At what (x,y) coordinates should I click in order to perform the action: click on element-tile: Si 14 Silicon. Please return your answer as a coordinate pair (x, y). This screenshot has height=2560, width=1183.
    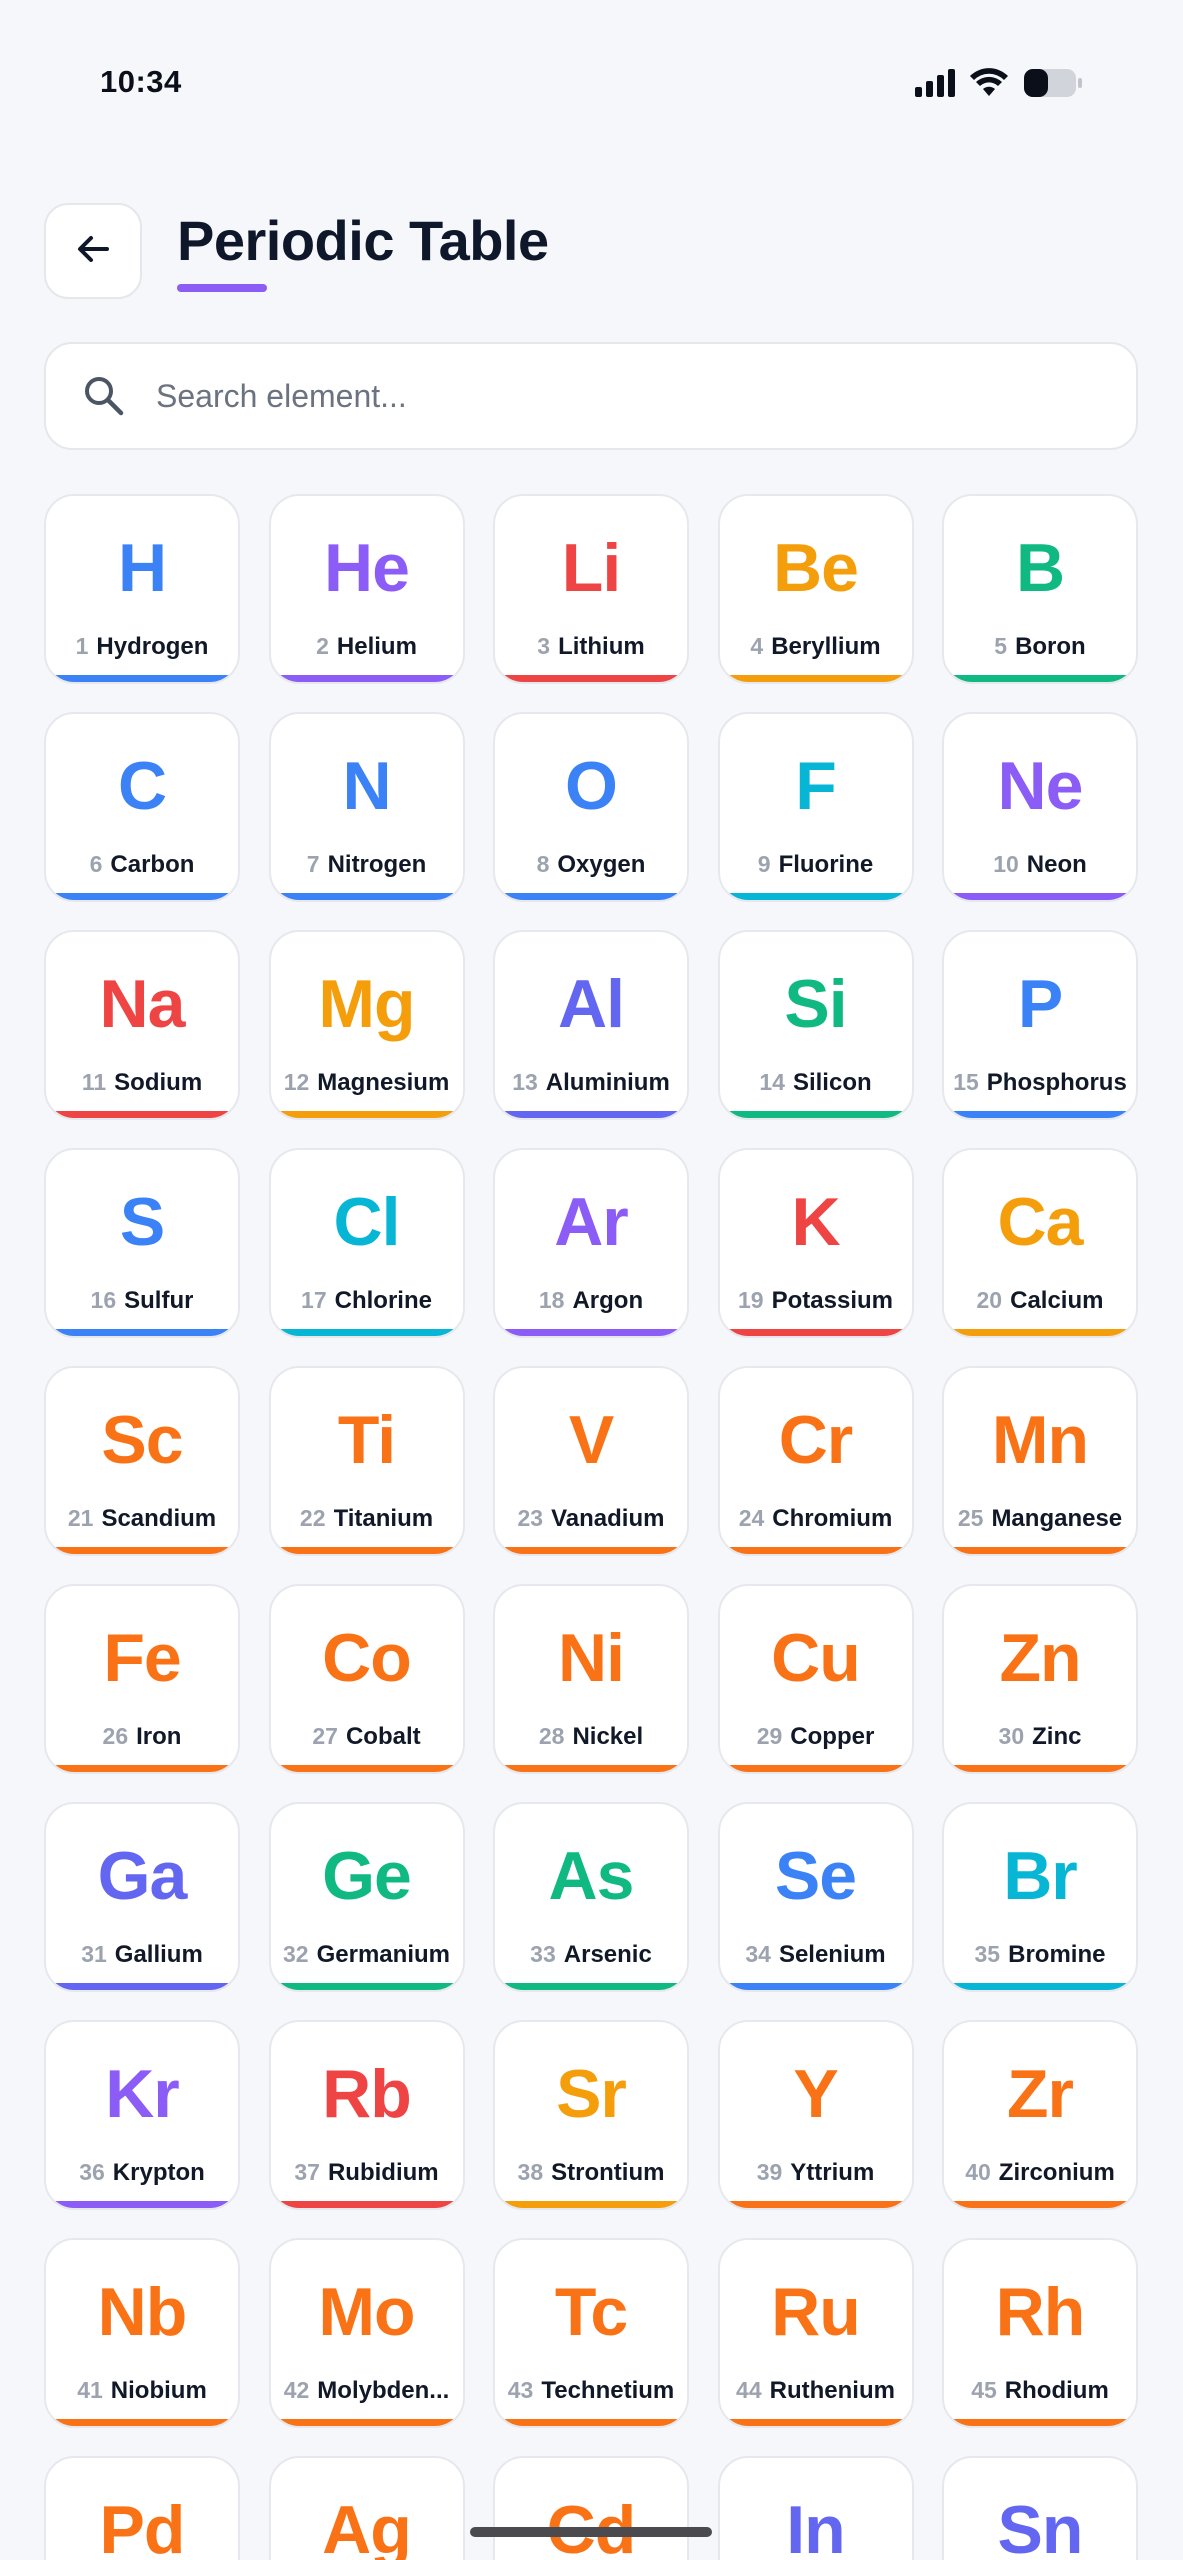
    Looking at the image, I should click on (815, 1025).